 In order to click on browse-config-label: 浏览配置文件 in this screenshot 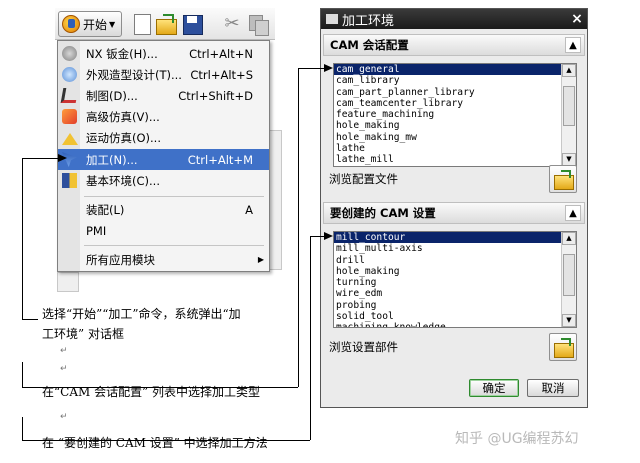, I will do `click(363, 179)`.